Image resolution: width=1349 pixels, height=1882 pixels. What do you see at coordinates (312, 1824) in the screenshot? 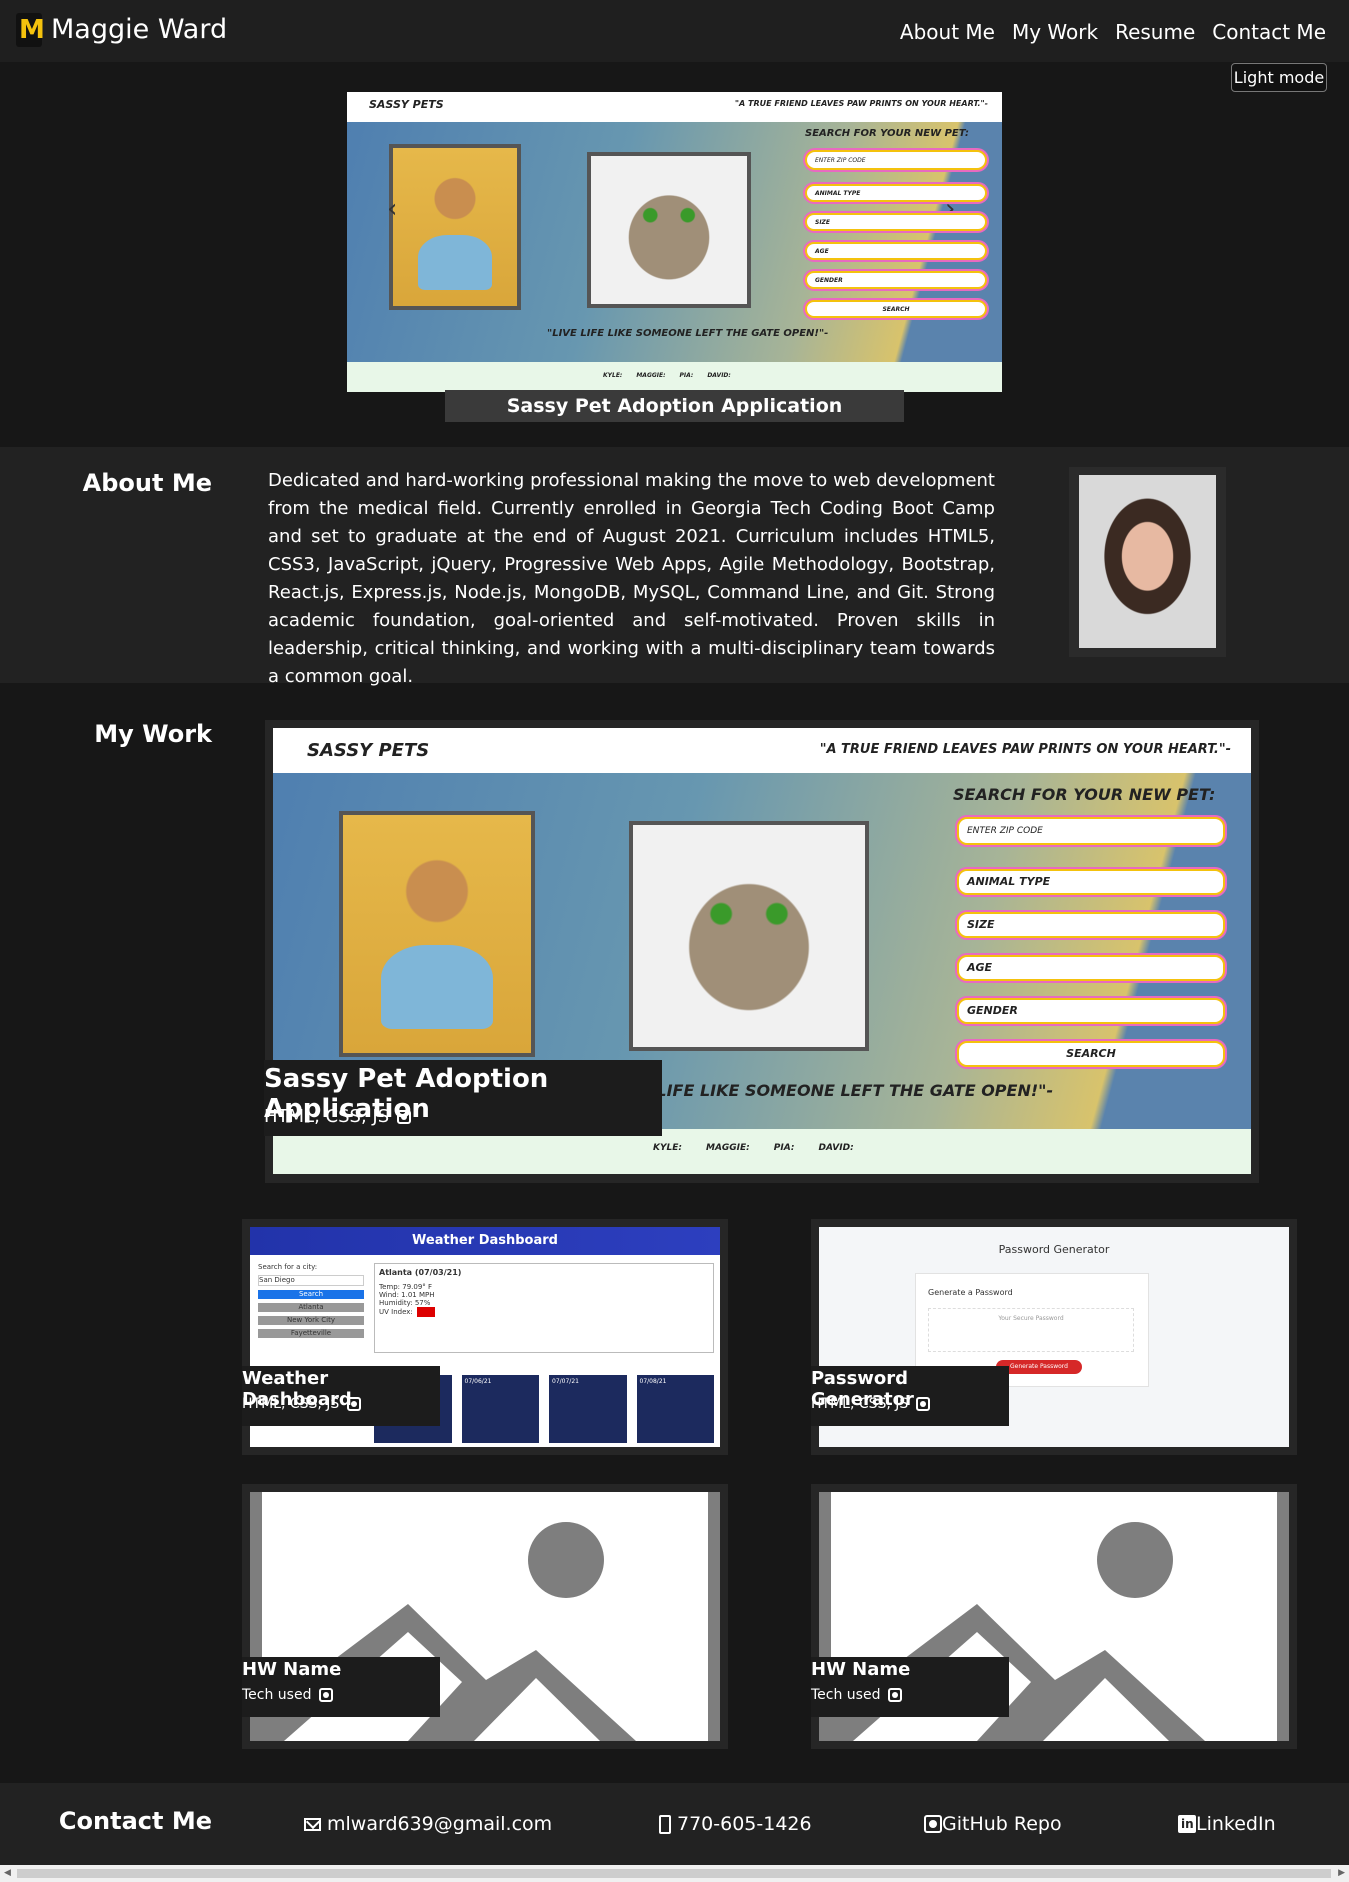
I see `envelope-icon` at bounding box center [312, 1824].